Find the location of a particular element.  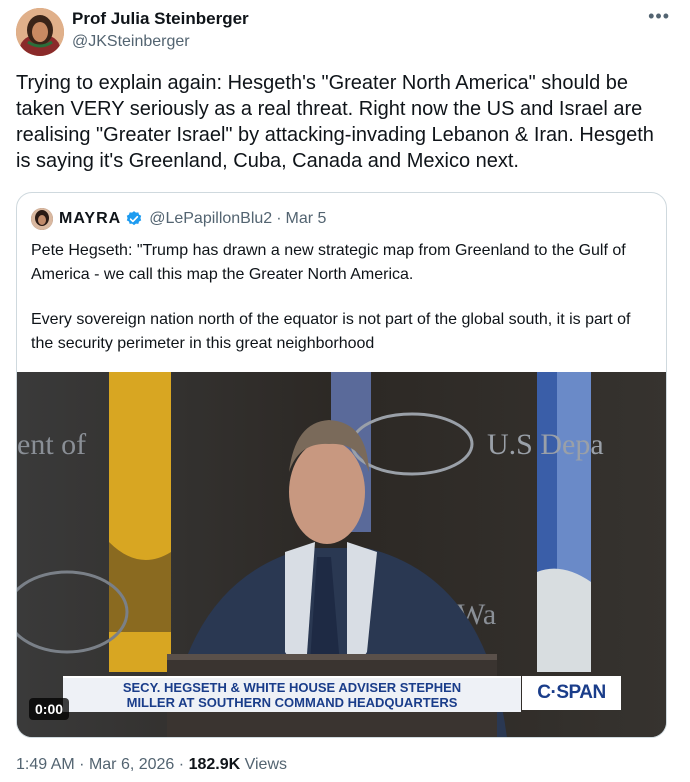

video-duration-badge: 0:00 is located at coordinates (49, 709).